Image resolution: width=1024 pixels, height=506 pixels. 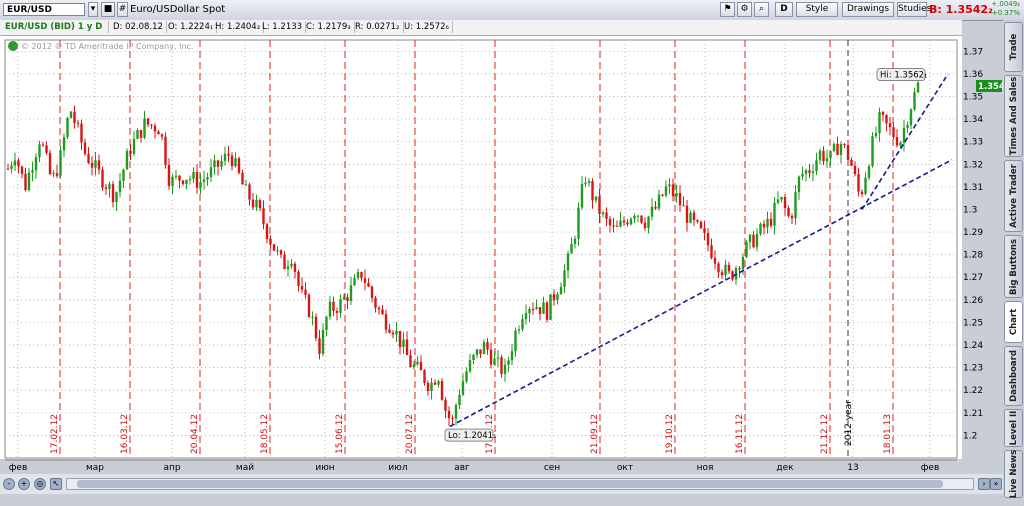 I want to click on search-icon: ⌕, so click(x=761, y=9).